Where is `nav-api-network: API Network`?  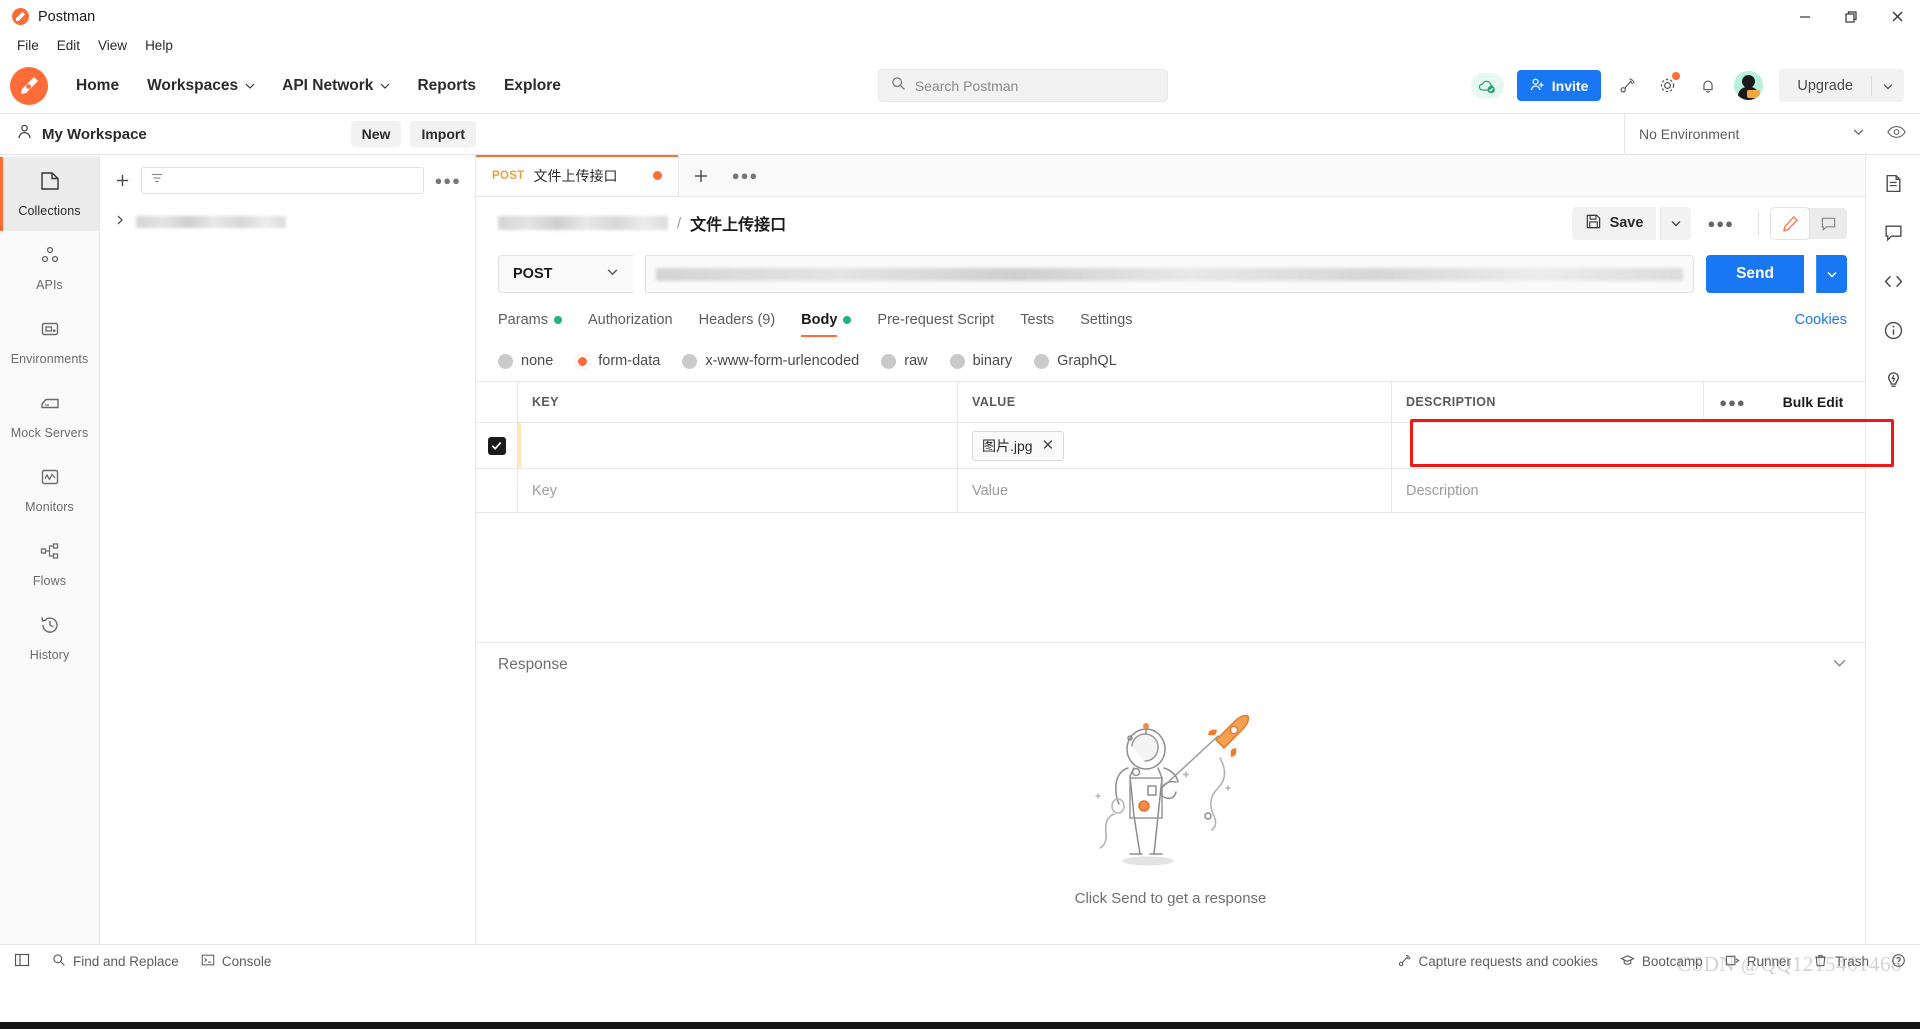 nav-api-network: API Network is located at coordinates (335, 86).